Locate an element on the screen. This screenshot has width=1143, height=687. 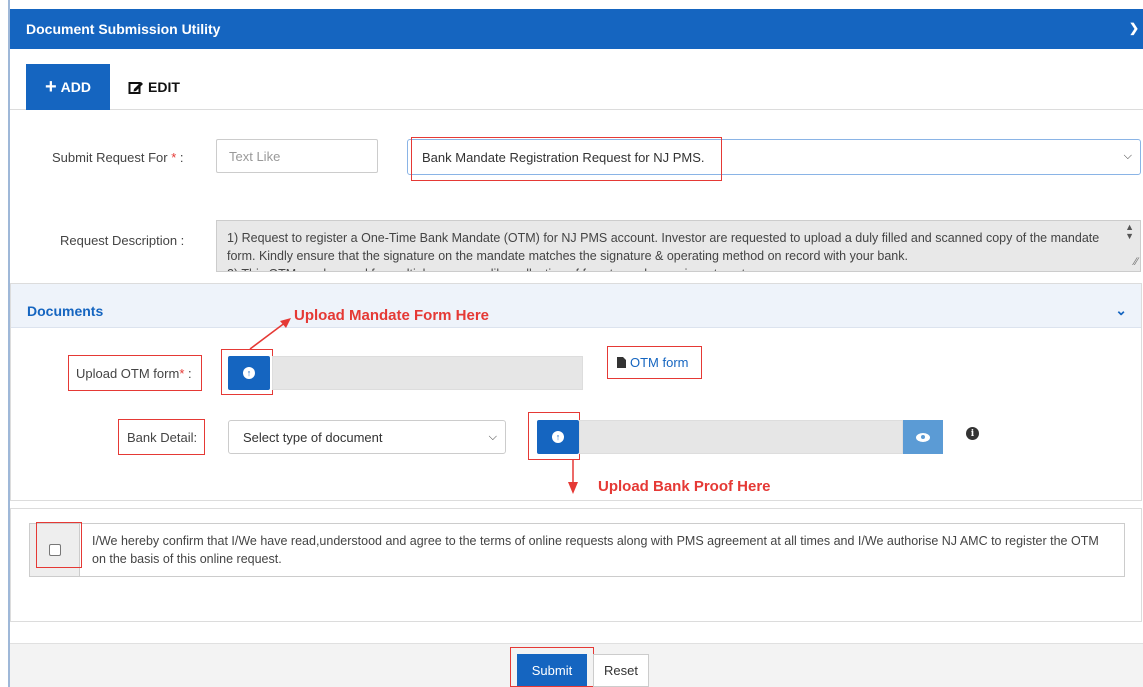
bank-detail-label: Bank Detail: is located at coordinates (162, 437).